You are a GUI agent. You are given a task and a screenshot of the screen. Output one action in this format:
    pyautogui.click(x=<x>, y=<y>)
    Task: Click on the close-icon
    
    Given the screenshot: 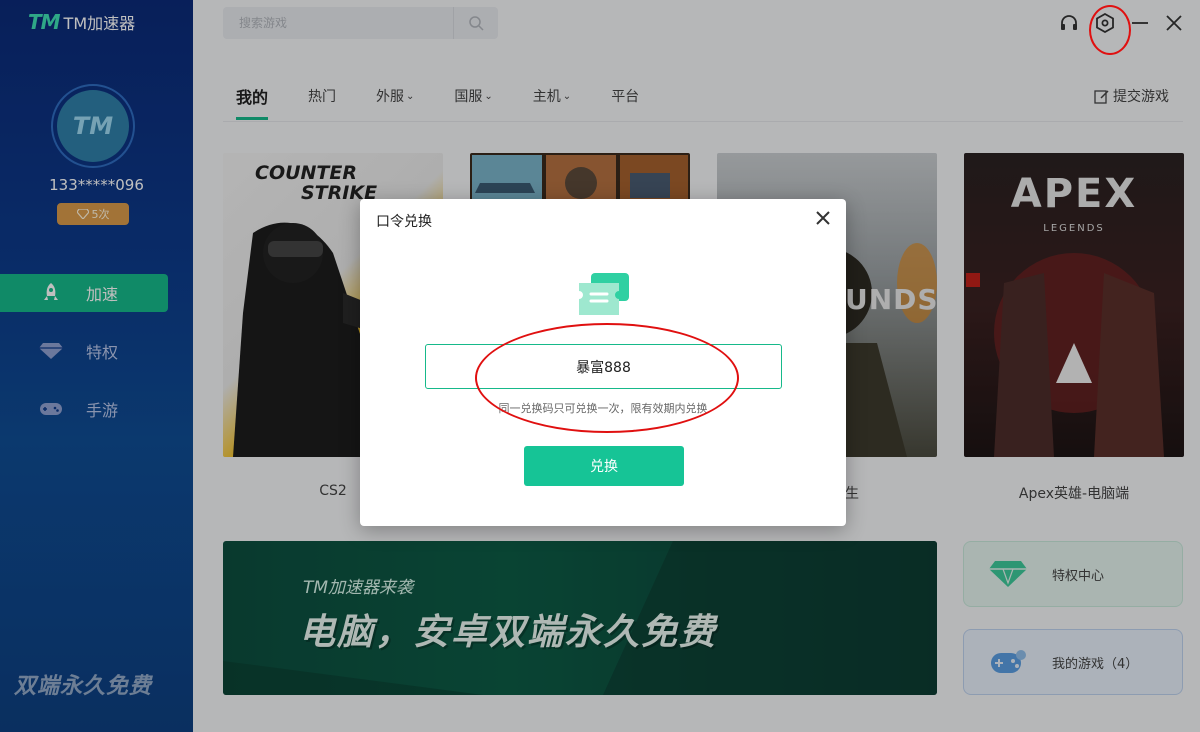 What is the action you would take?
    pyautogui.click(x=823, y=218)
    